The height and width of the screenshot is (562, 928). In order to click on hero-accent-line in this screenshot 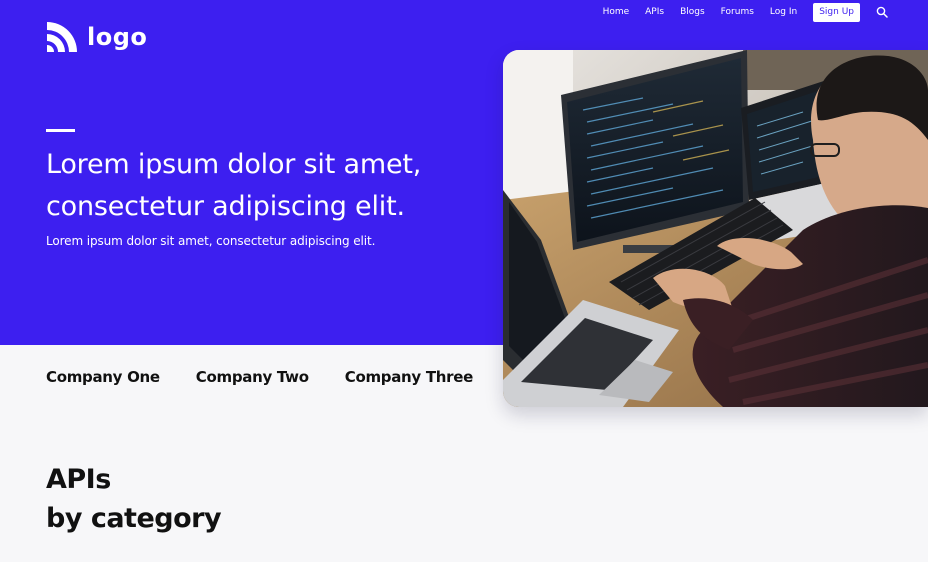, I will do `click(60, 130)`.